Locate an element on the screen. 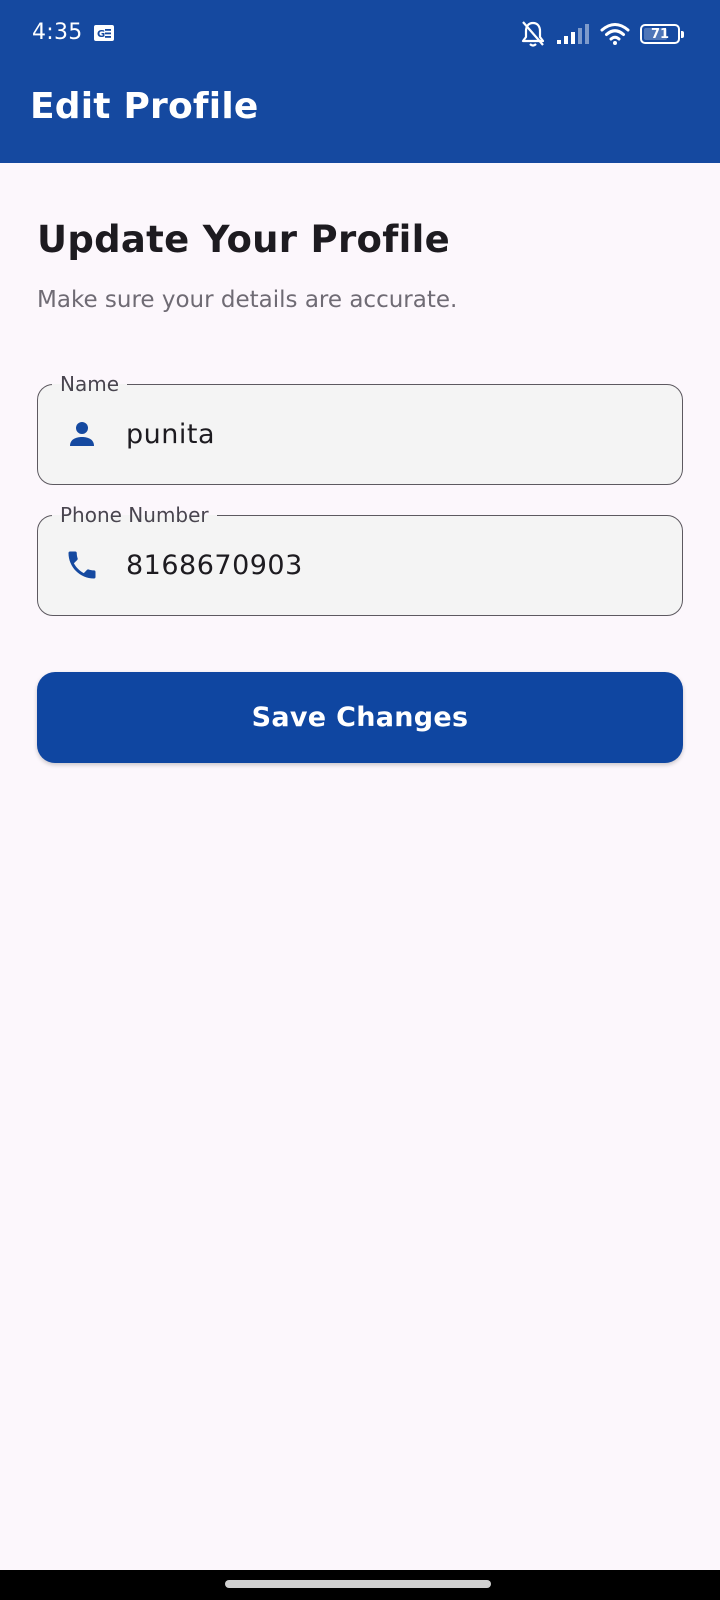 This screenshot has height=1600, width=720. signal-icon is located at coordinates (573, 34).